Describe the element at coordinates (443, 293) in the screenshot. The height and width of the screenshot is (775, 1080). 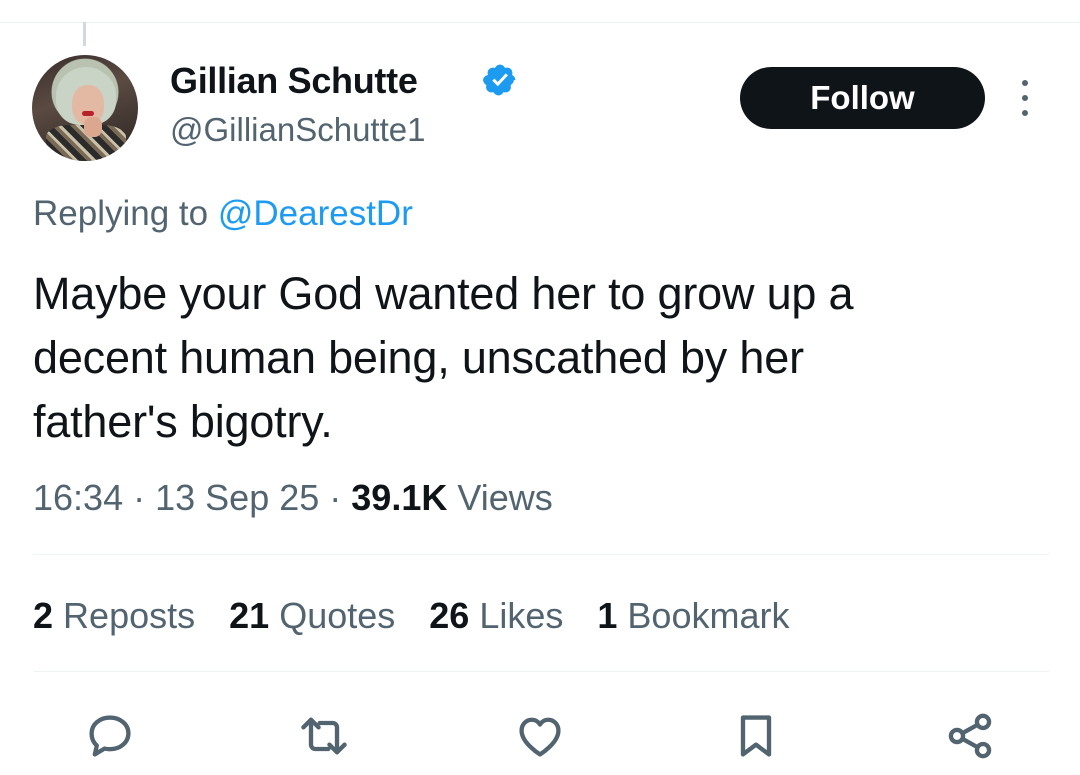
I see `tweet-text-line: Maybe your God wanted her to grow up a` at that location.